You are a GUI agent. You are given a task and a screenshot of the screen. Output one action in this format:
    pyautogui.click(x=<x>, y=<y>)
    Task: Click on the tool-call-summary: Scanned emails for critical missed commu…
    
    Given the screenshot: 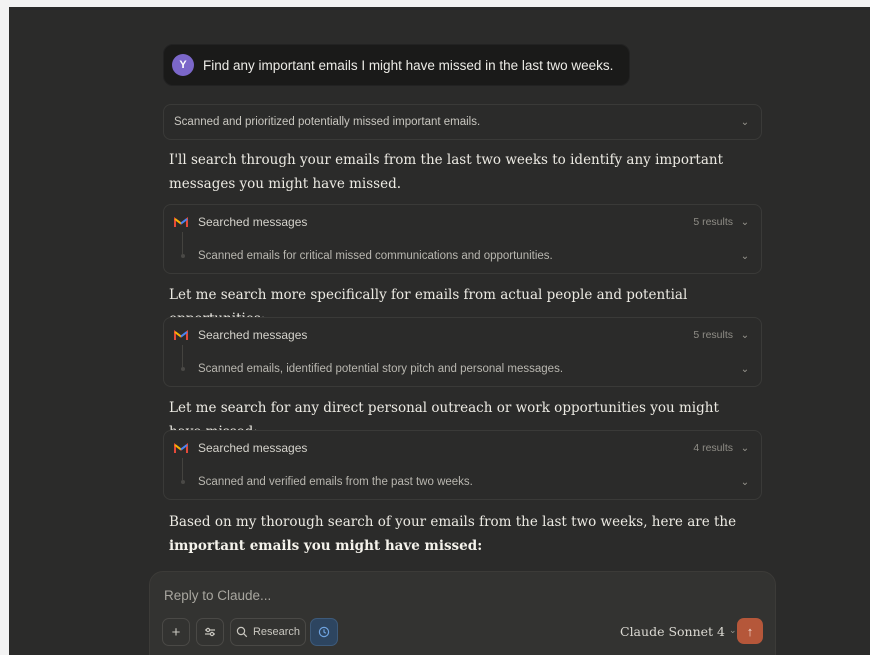 What is the action you would take?
    pyautogui.click(x=462, y=256)
    